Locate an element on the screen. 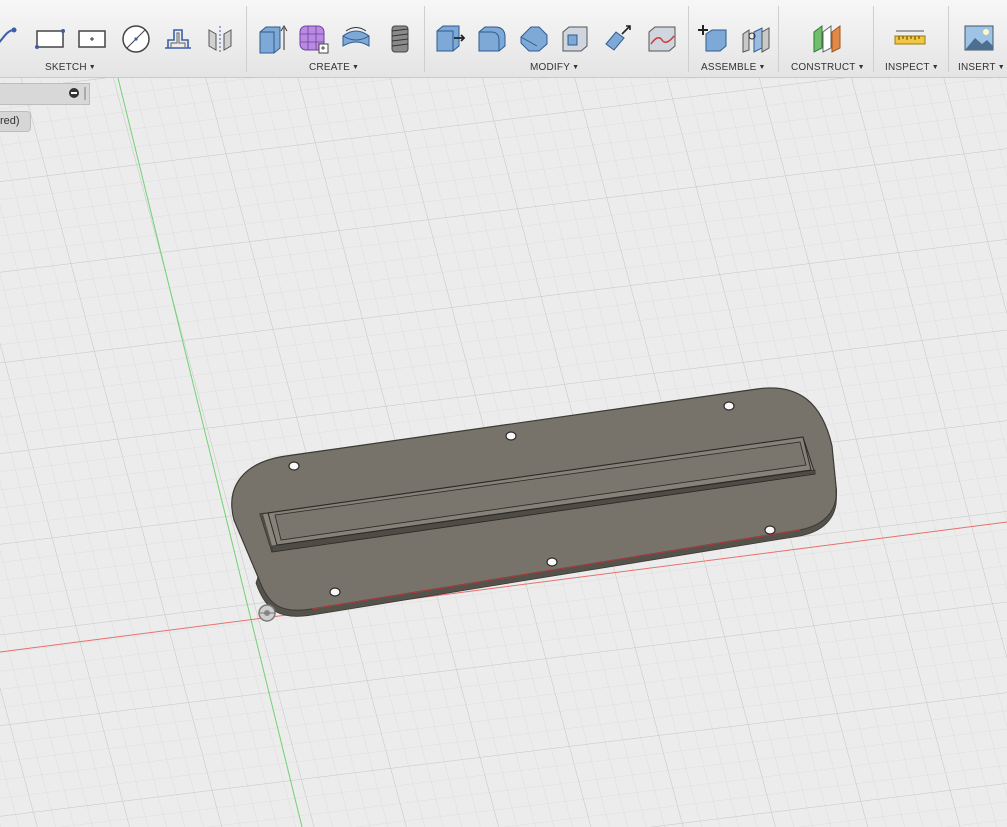 The height and width of the screenshot is (827, 1007). construct-menu-label: CONSTRUCT ▼ is located at coordinates (828, 67).